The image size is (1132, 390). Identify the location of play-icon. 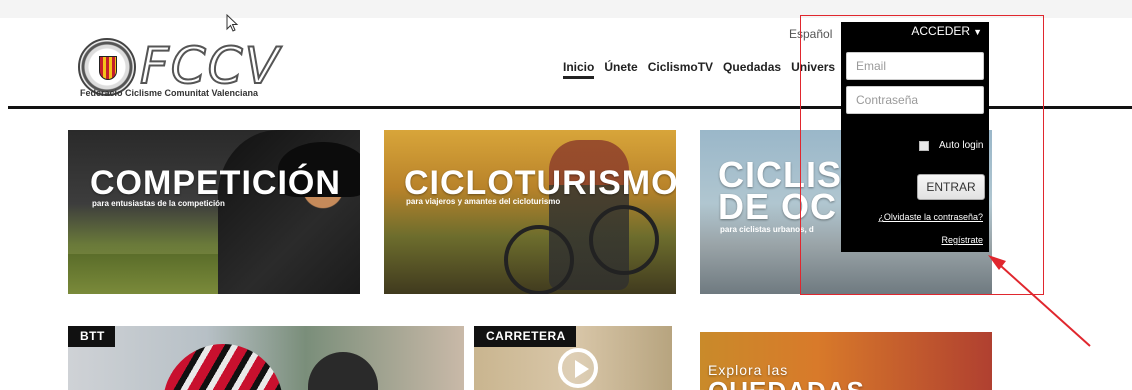
(578, 368).